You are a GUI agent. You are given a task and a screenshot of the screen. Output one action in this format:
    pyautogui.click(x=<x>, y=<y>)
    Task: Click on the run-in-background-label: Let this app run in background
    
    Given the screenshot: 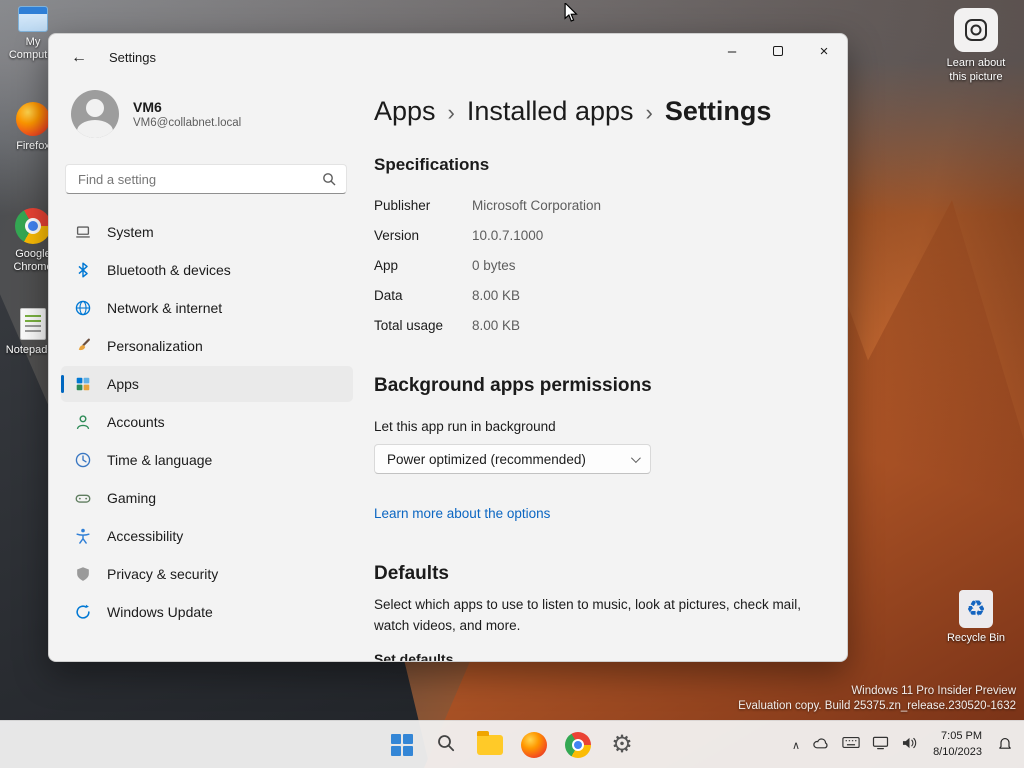 What is the action you would take?
    pyautogui.click(x=465, y=426)
    